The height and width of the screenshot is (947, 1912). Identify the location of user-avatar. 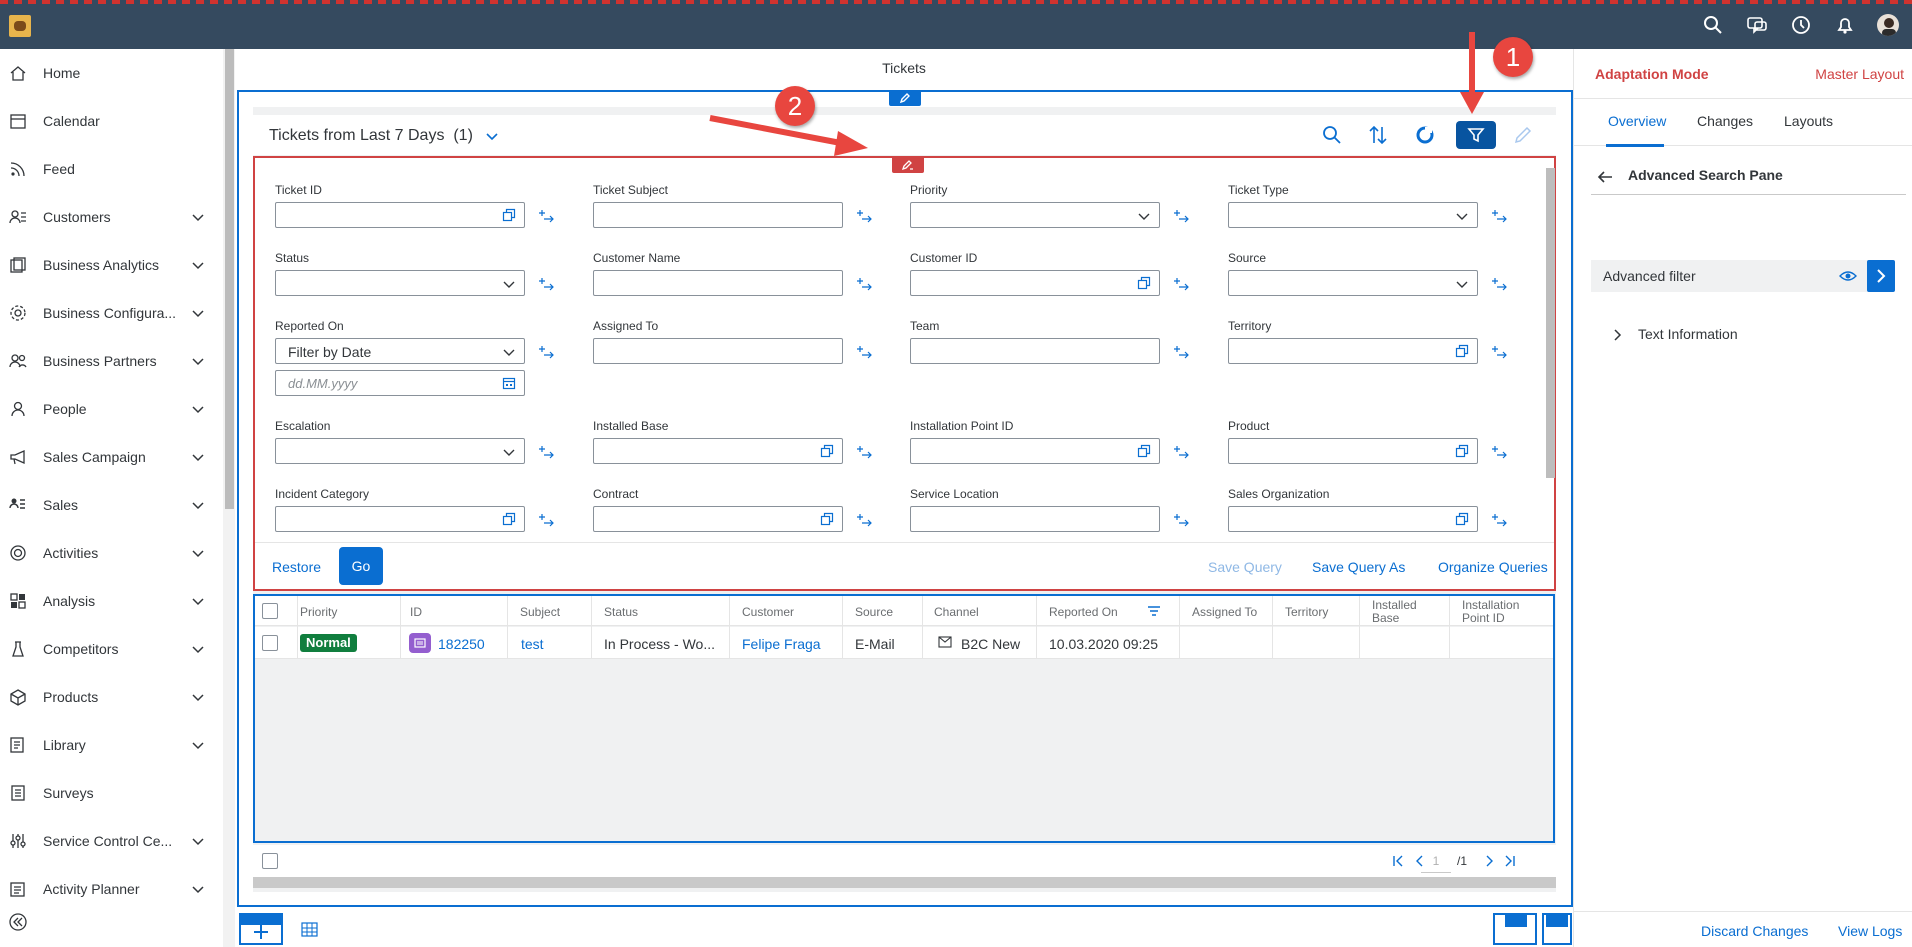
(1888, 25).